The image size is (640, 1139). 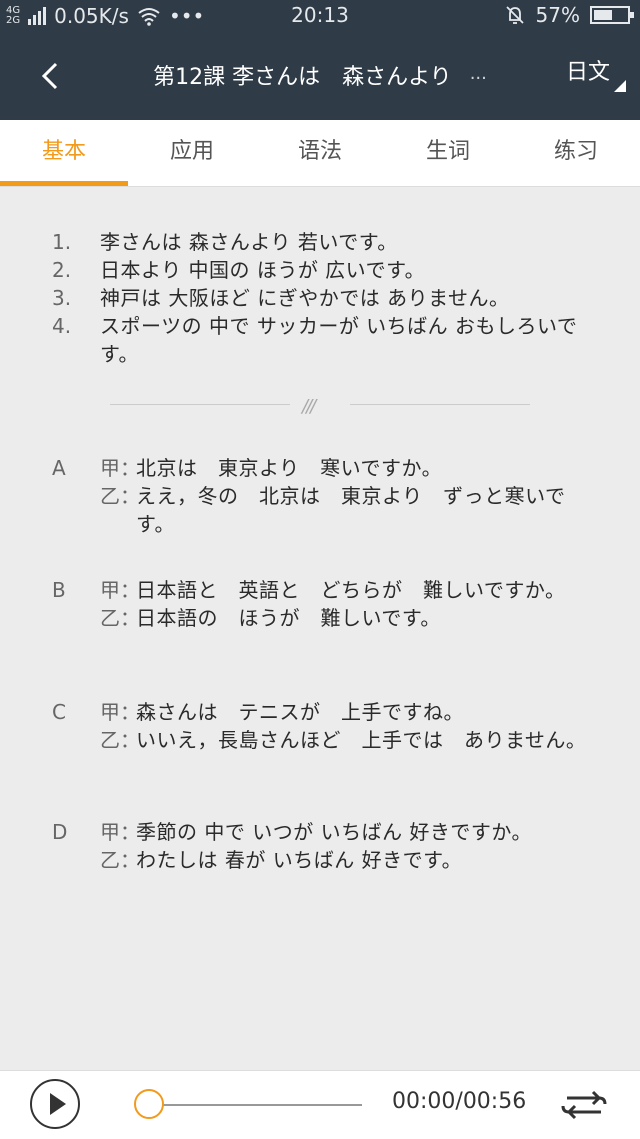 I want to click on dialogue-line: 乙： ええ，冬の 北京は 東京より ずっと寒いです。, so click(x=322, y=510).